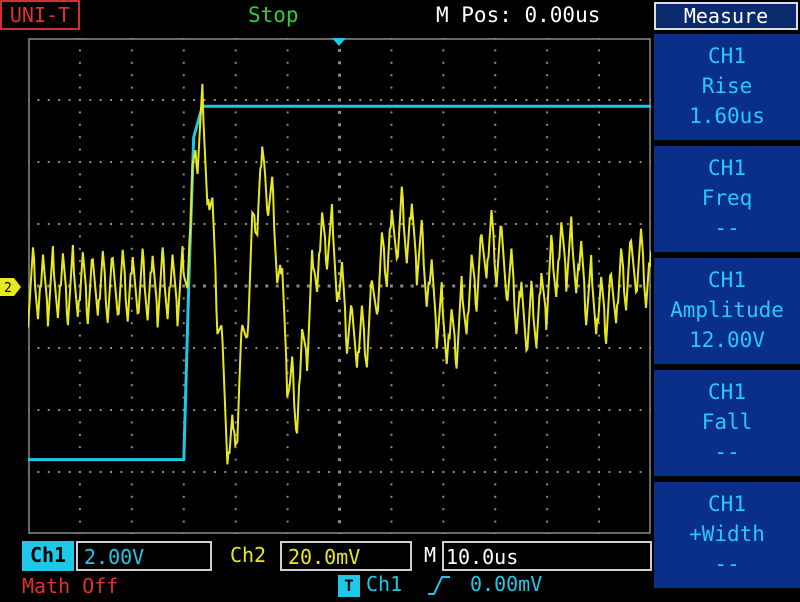 Image resolution: width=800 pixels, height=602 pixels. I want to click on svg-text: 2, so click(8, 288).